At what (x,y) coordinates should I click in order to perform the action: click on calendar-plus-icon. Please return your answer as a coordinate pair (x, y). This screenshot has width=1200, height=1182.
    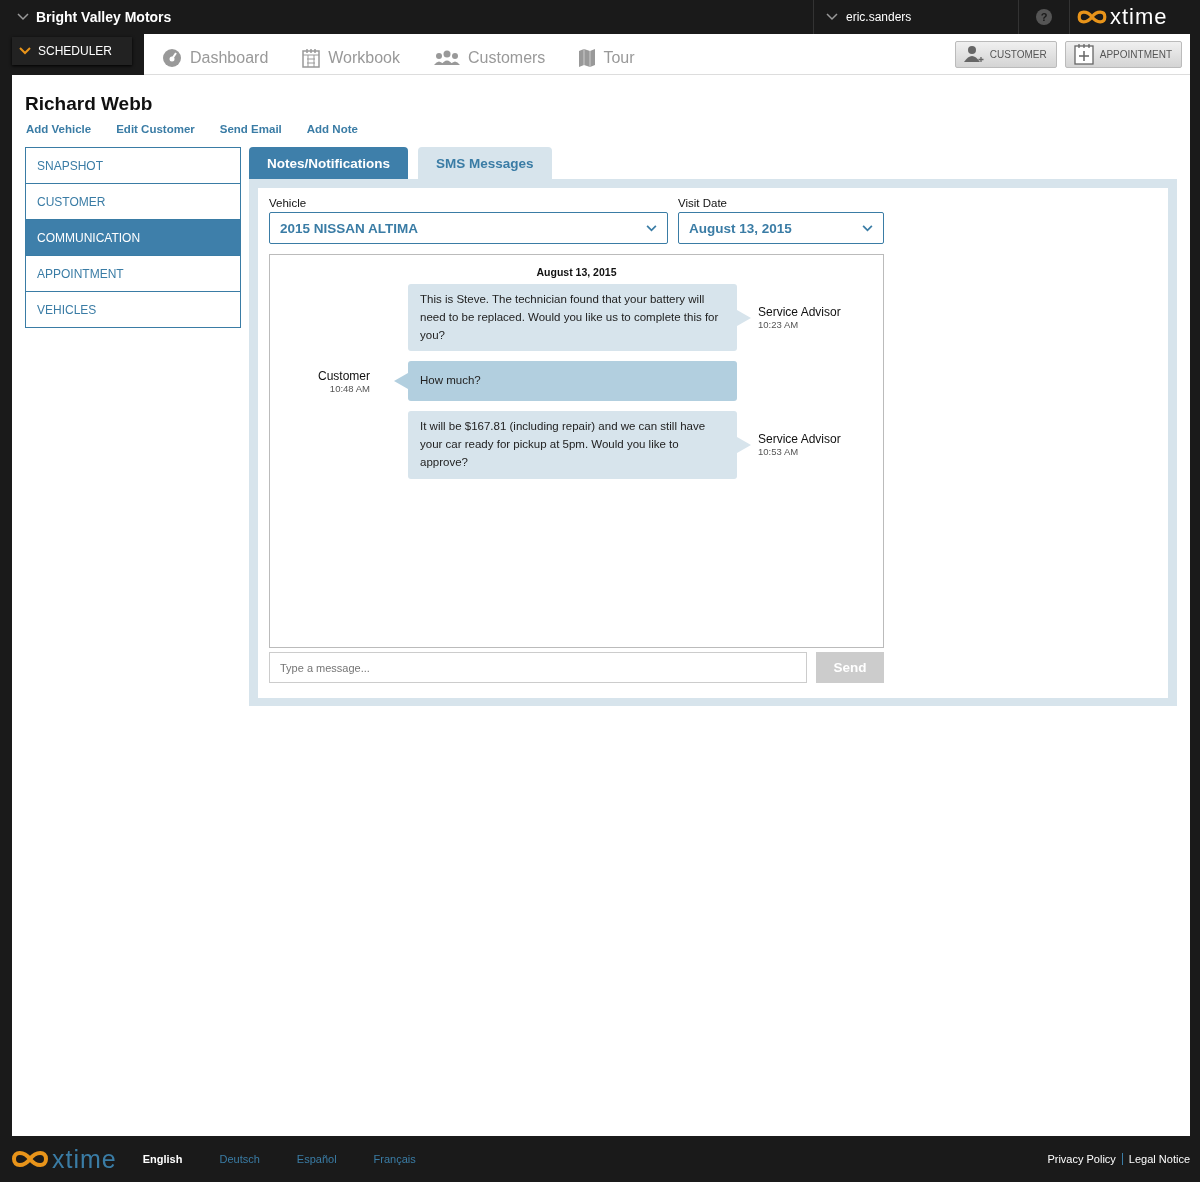
    Looking at the image, I should click on (1083, 54).